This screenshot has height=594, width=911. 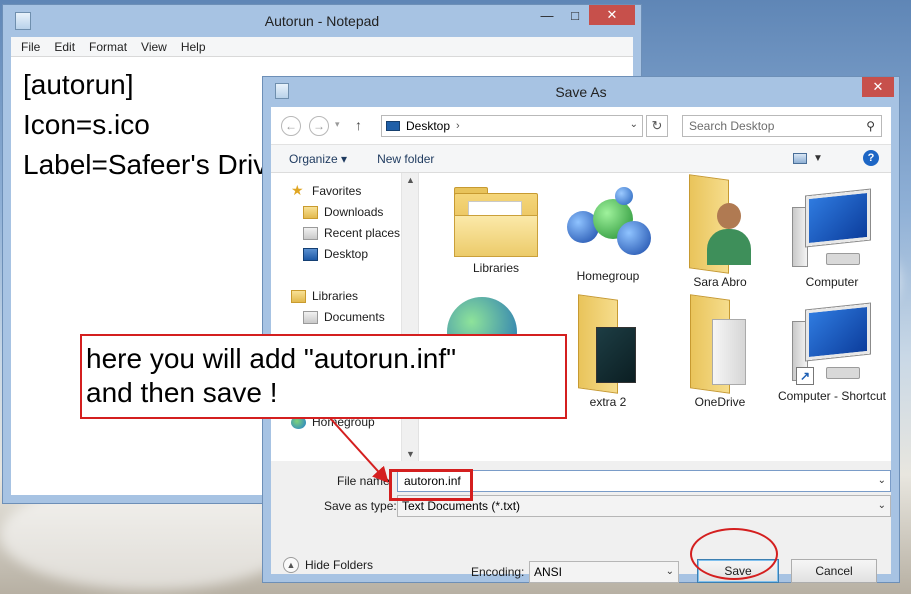 I want to click on up-arrow-icon: ↑, so click(x=358, y=125).